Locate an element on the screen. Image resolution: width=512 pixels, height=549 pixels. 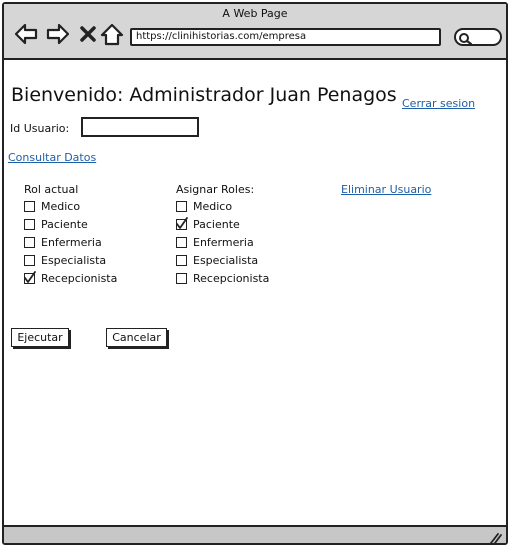
assign-role-medico: Medico is located at coordinates (204, 206).